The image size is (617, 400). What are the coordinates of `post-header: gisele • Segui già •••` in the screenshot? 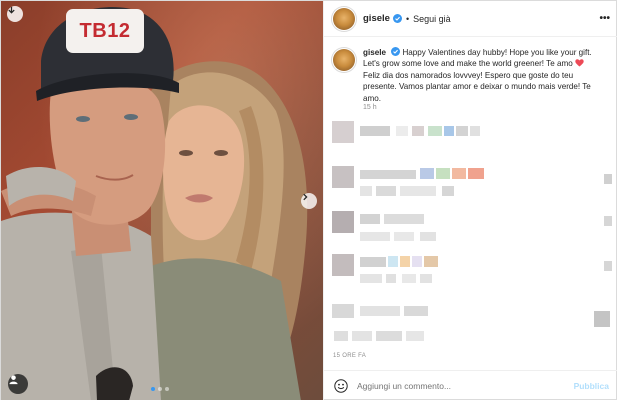 It's located at (470, 19).